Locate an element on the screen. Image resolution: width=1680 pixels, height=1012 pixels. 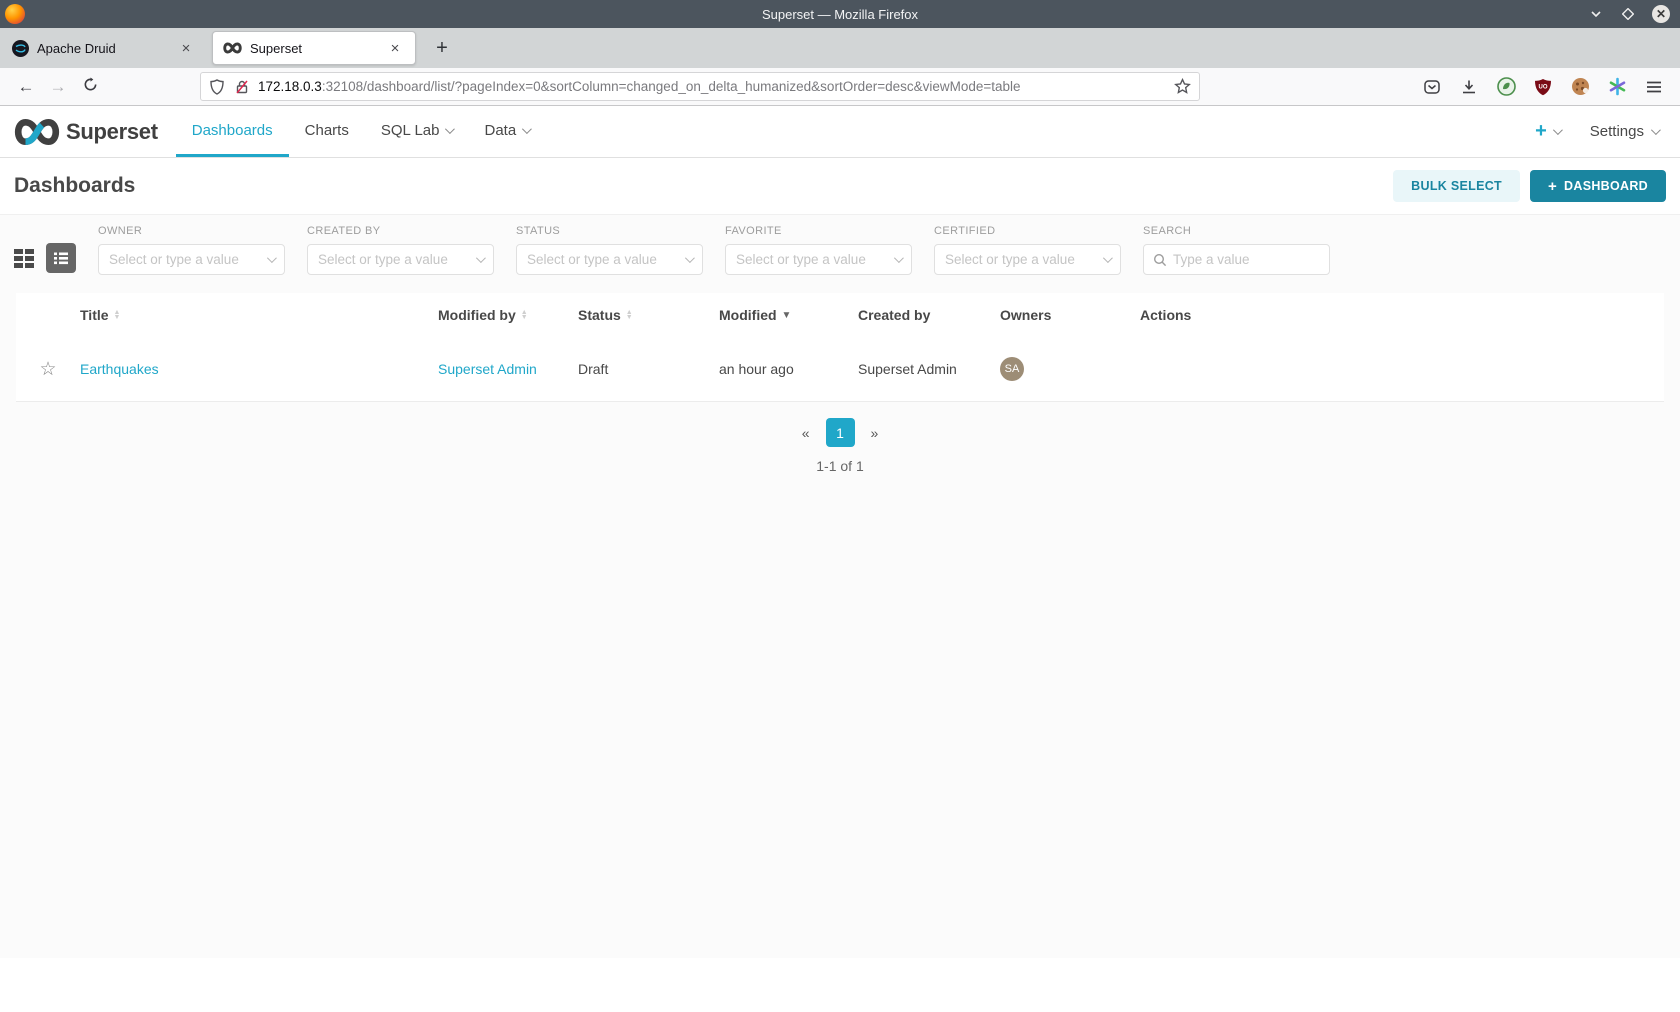
filter-label: SEARCH is located at coordinates (1167, 231).